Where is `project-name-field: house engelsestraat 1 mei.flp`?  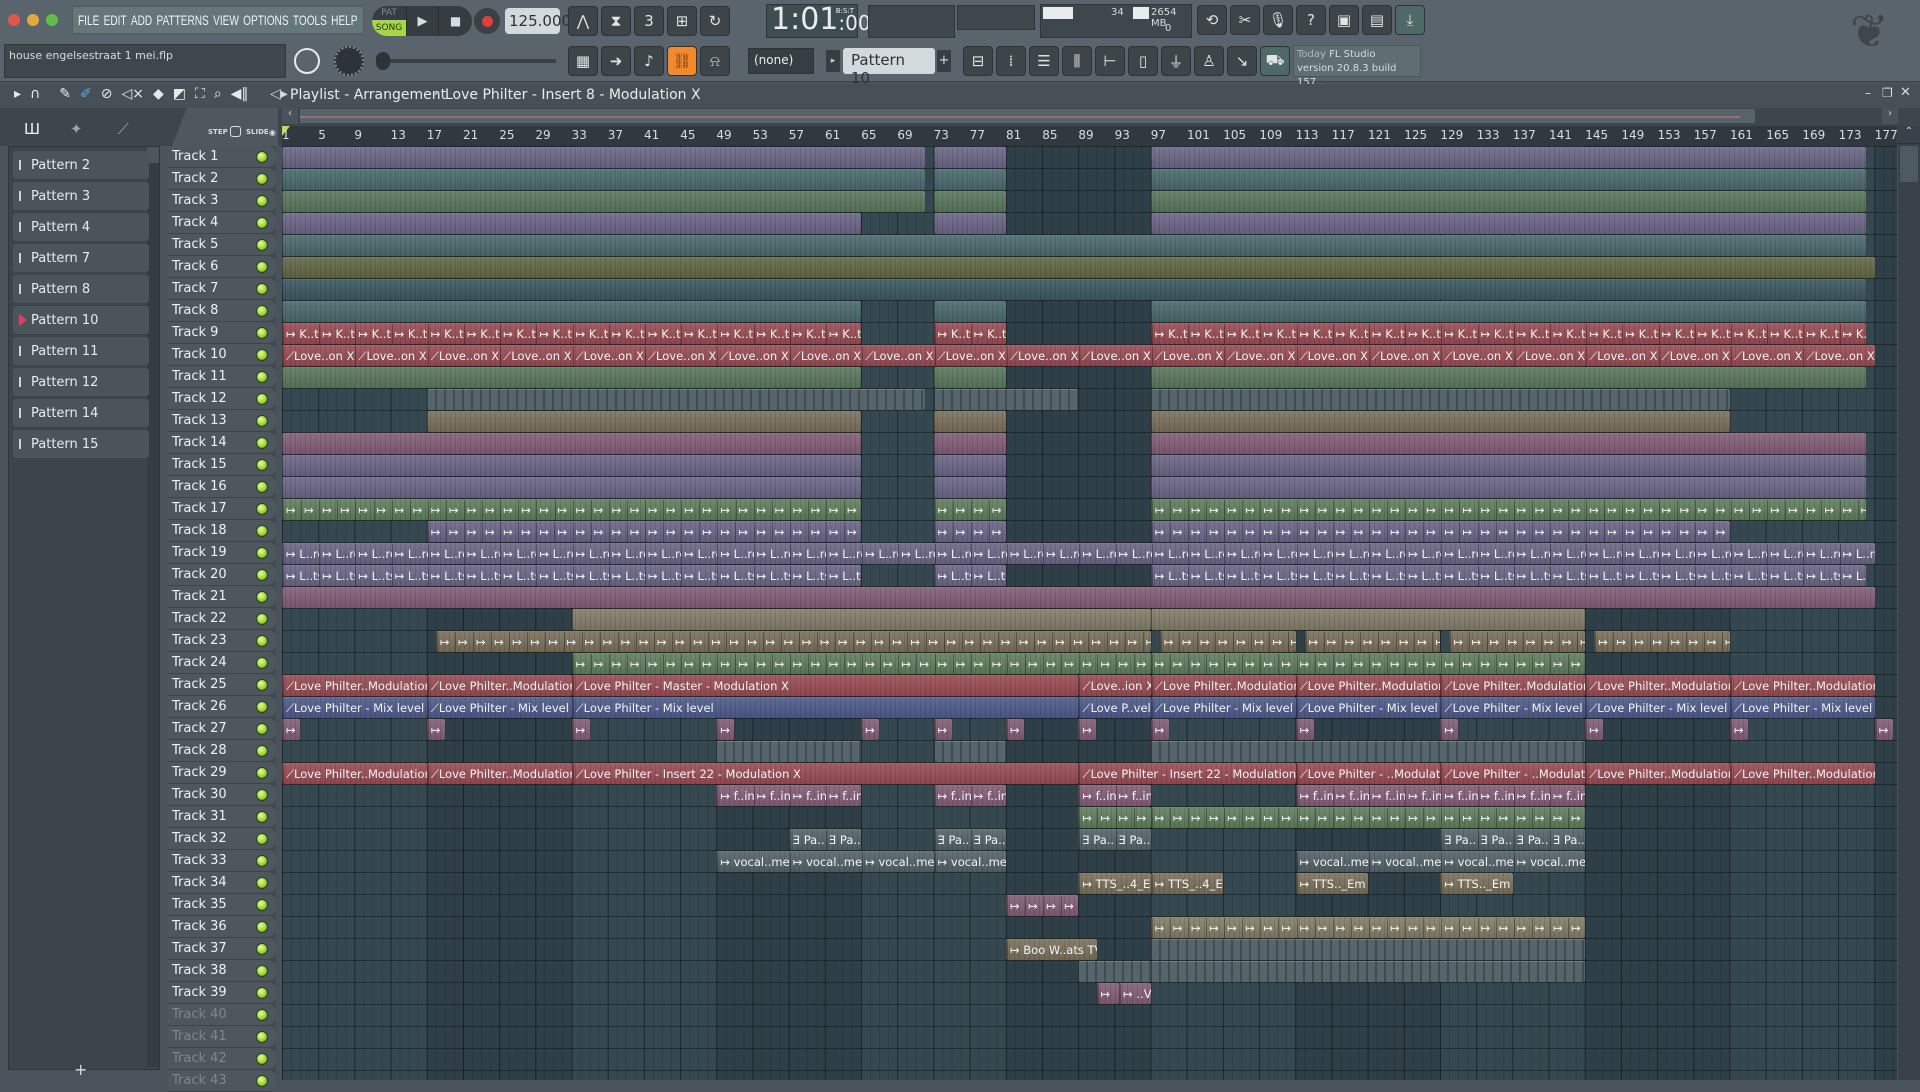 project-name-field: house engelsestraat 1 mei.flp is located at coordinates (145, 61).